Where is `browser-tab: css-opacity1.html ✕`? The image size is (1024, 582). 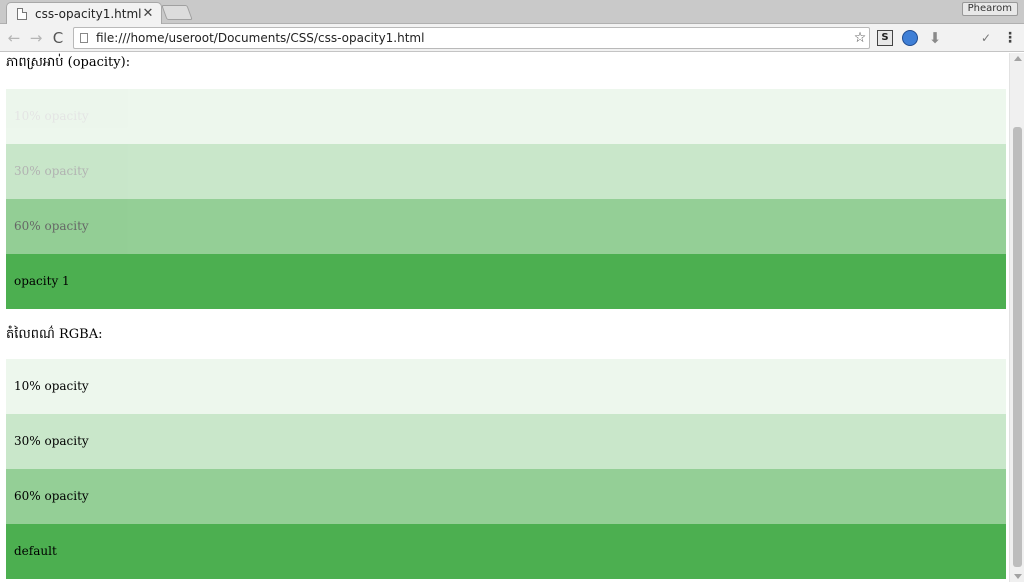
browser-tab: css-opacity1.html ✕ is located at coordinates (84, 13).